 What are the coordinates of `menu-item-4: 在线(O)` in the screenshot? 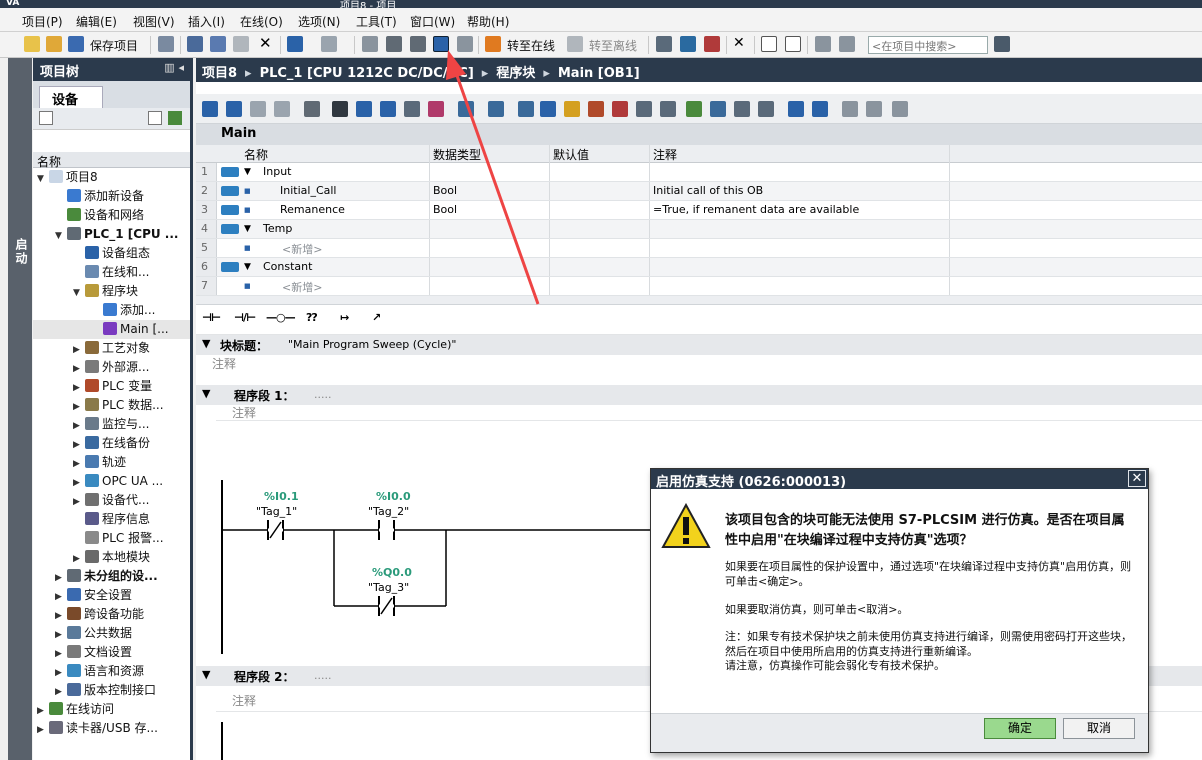 It's located at (261, 21).